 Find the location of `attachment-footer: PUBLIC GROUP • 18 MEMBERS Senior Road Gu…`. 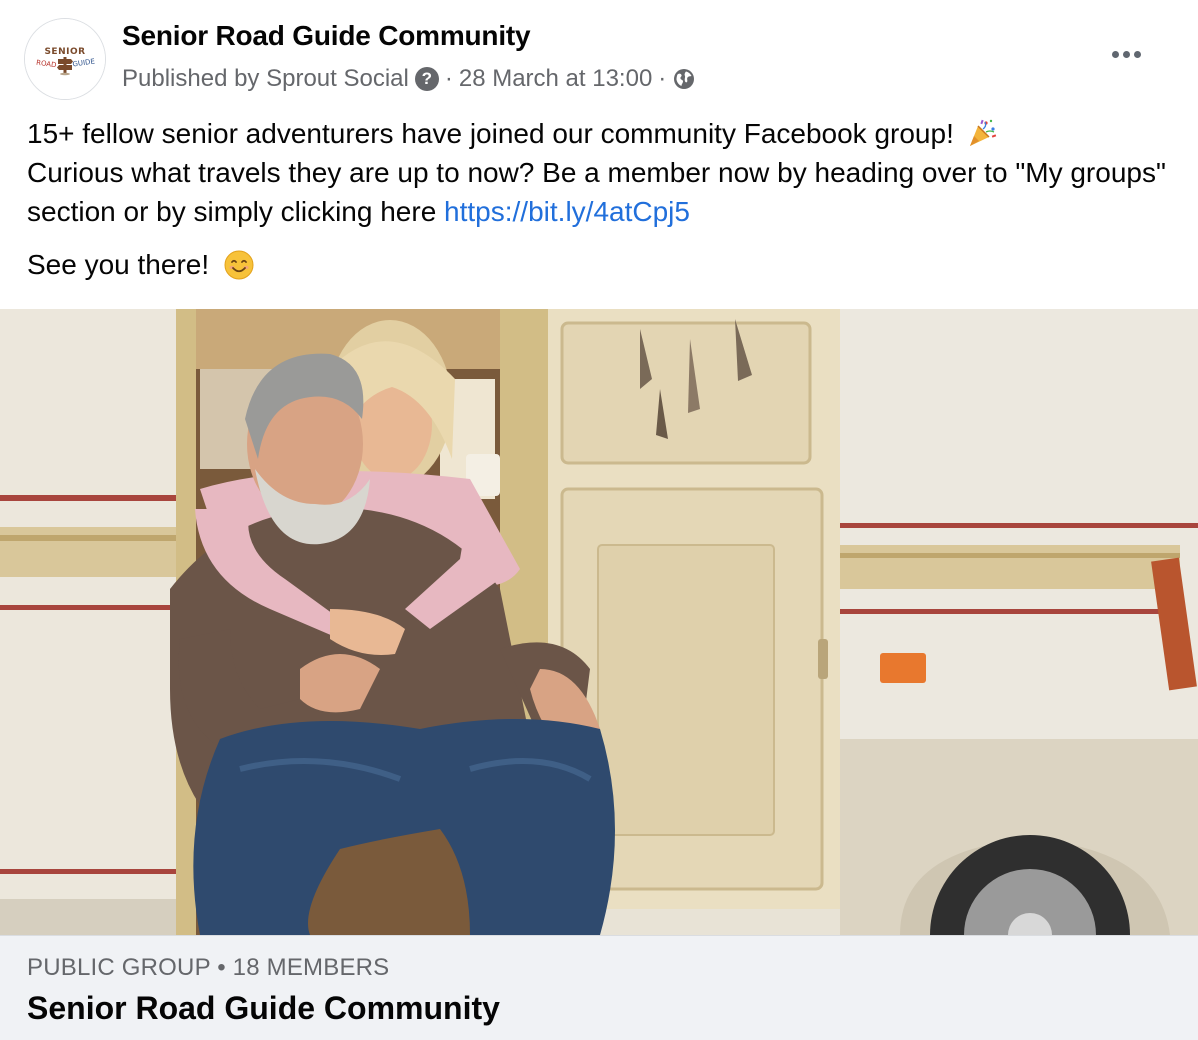

attachment-footer: PUBLIC GROUP • 18 MEMBERS Senior Road Gu… is located at coordinates (599, 987).